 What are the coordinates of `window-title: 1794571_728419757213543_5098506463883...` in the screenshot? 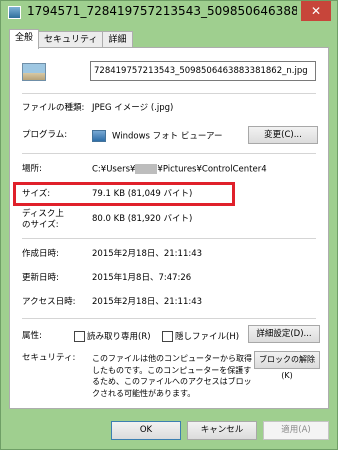 It's located at (162, 11).